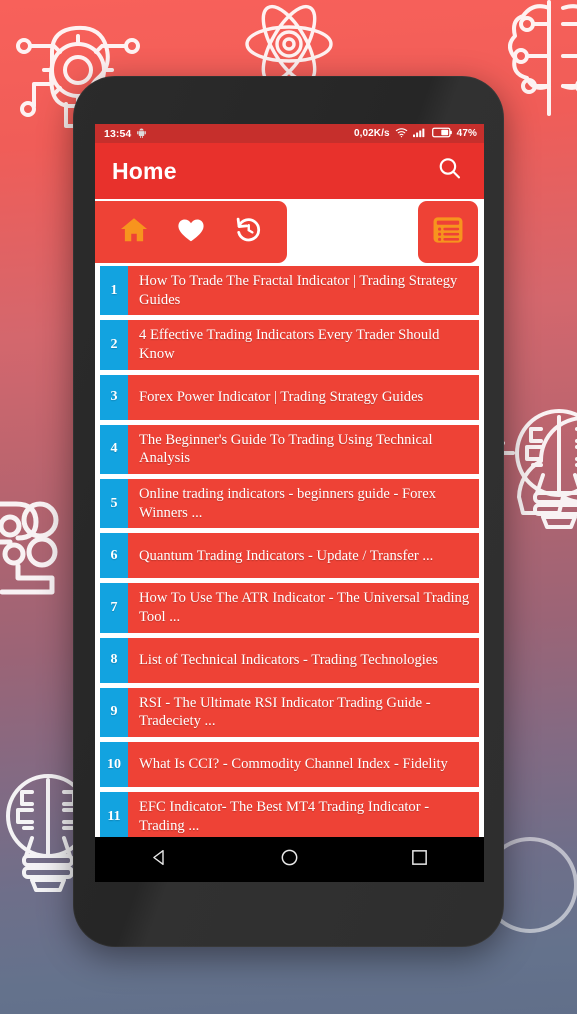  I want to click on recents-icon, so click(419, 860).